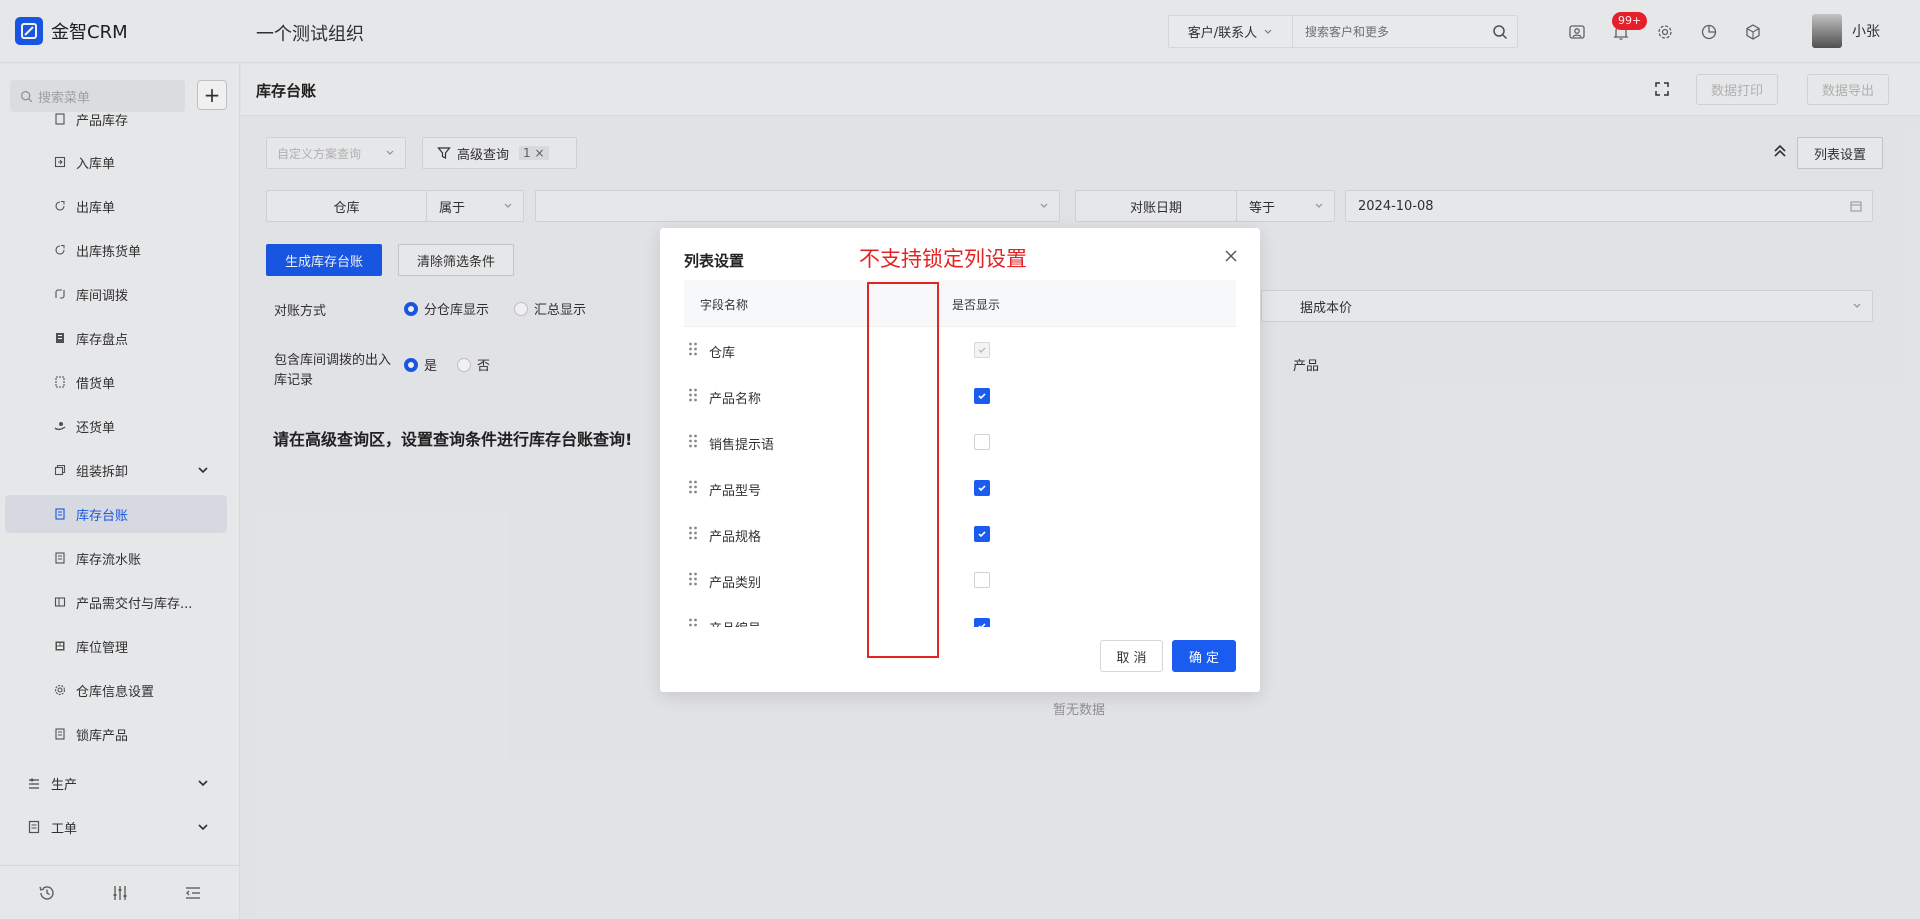 This screenshot has height=919, width=1920. Describe the element at coordinates (735, 537) in the screenshot. I see `field-name: 产品规格` at that location.